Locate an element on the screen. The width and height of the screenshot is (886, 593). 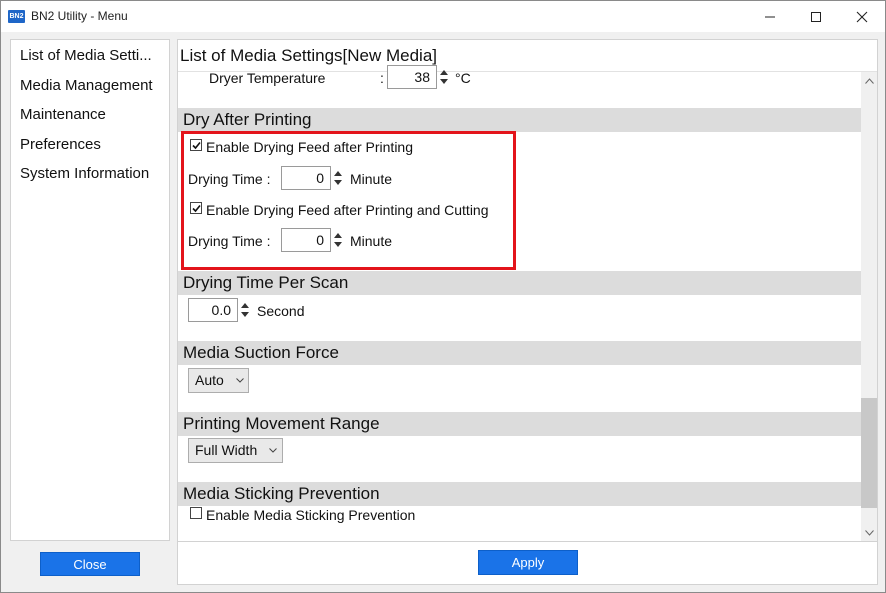
section-dry-after-printing: Dry After Printing is located at coordinates (519, 120).